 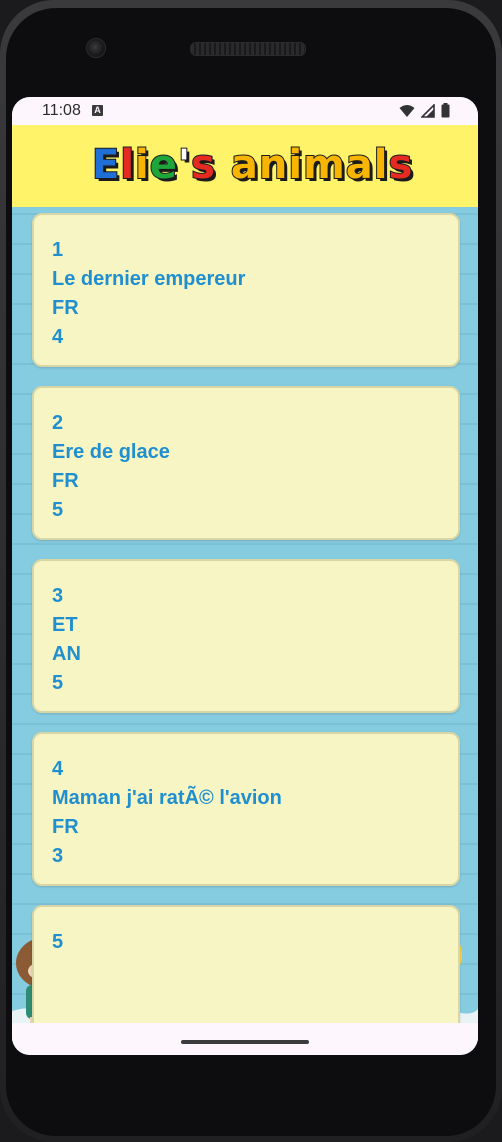 I want to click on navigation-bar, so click(x=245, y=1039).